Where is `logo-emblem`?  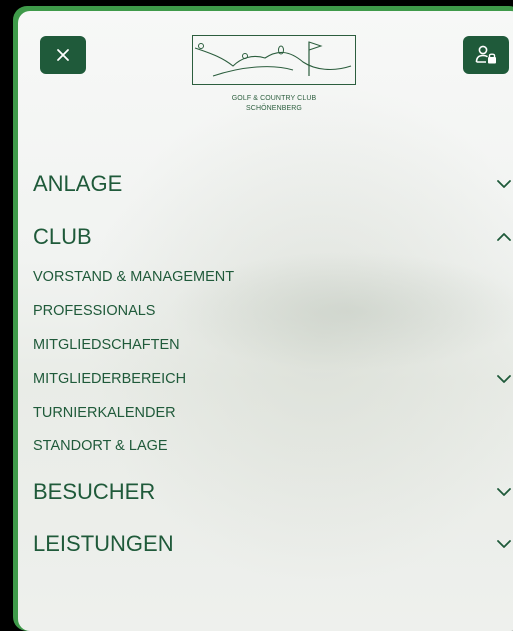
logo-emblem is located at coordinates (274, 60).